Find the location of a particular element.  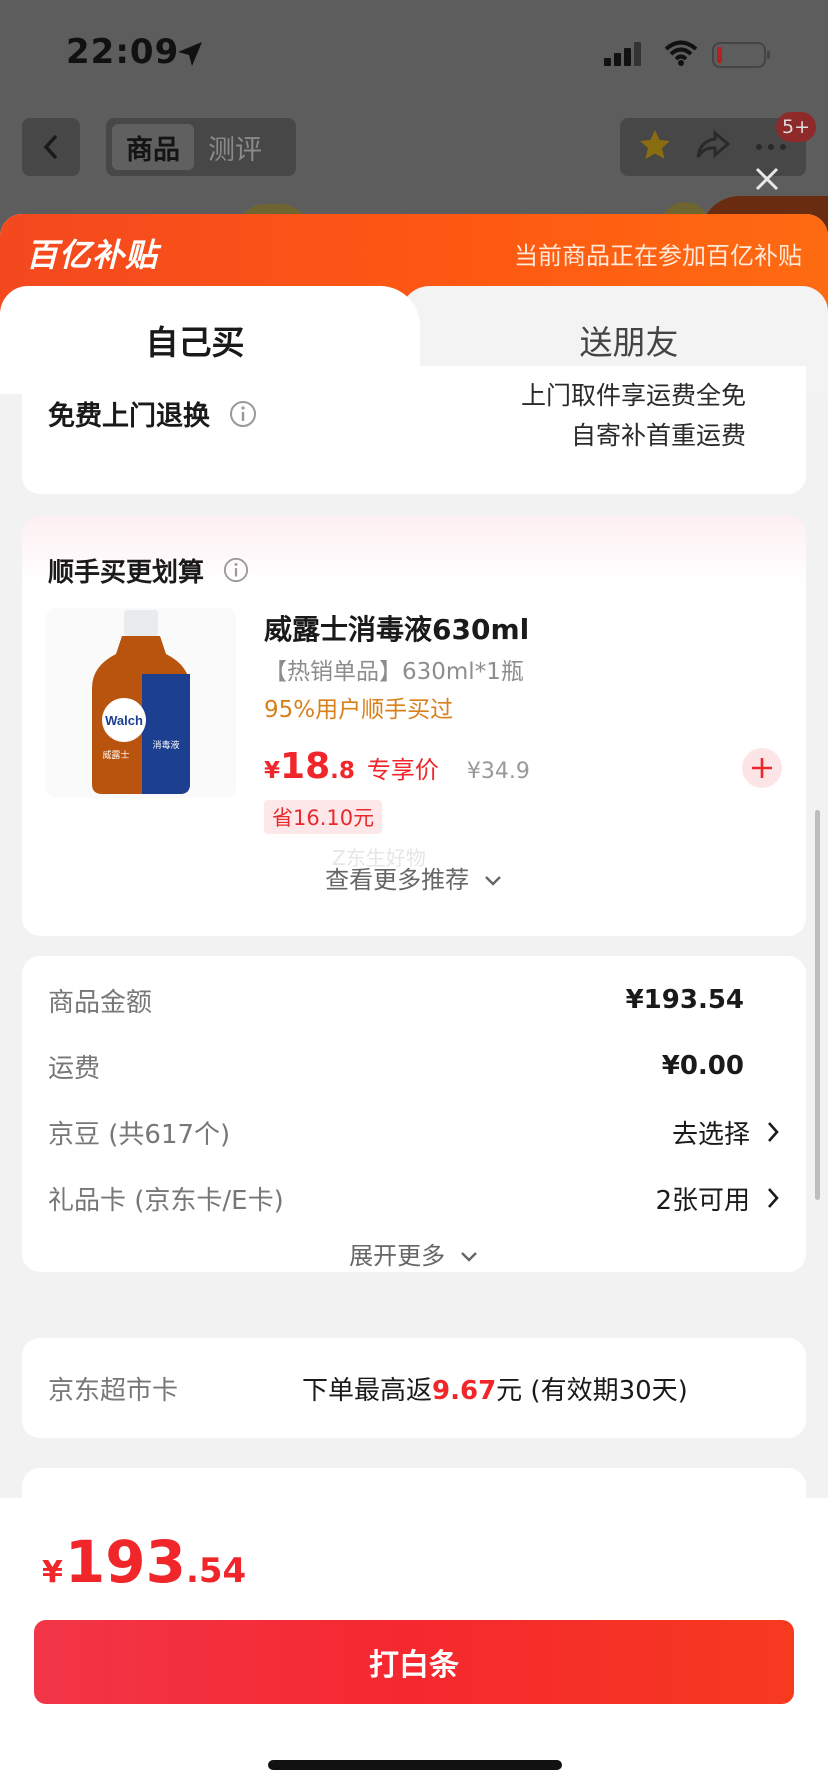

add-to-cart-button is located at coordinates (762, 768).